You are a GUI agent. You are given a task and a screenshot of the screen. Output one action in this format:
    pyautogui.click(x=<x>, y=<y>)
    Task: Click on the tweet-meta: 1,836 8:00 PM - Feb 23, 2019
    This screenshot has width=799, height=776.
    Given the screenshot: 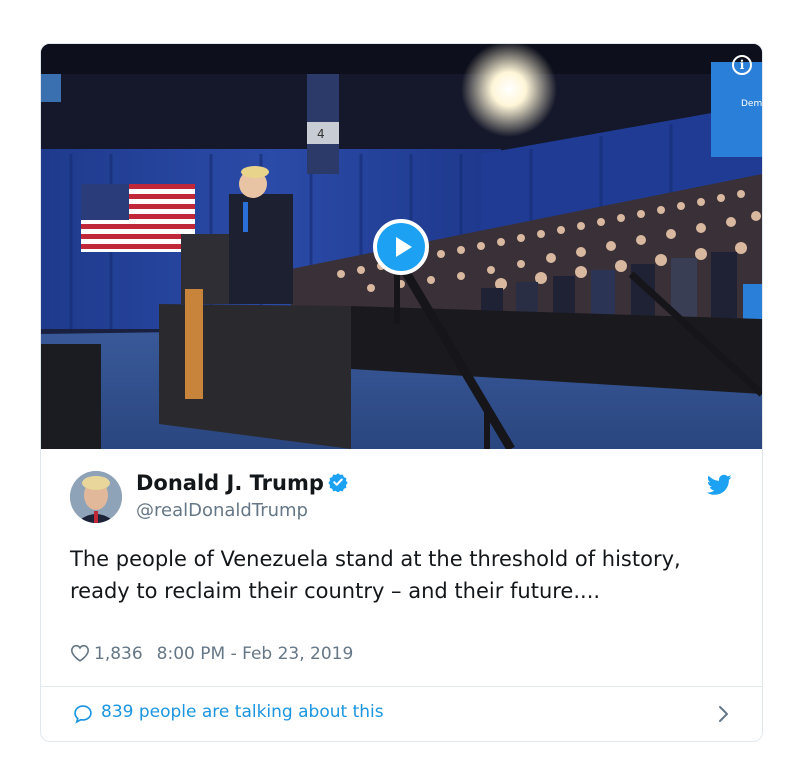 What is the action you would take?
    pyautogui.click(x=211, y=654)
    